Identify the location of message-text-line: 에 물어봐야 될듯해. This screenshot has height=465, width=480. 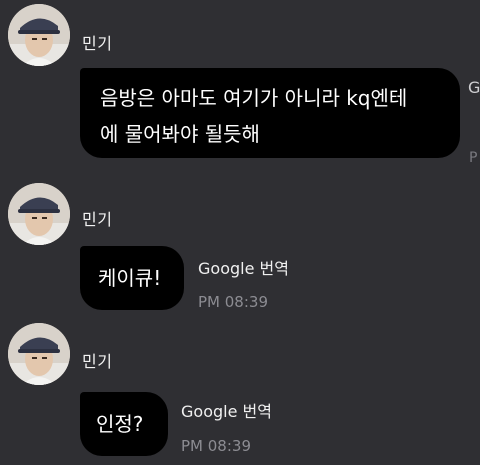
(180, 134).